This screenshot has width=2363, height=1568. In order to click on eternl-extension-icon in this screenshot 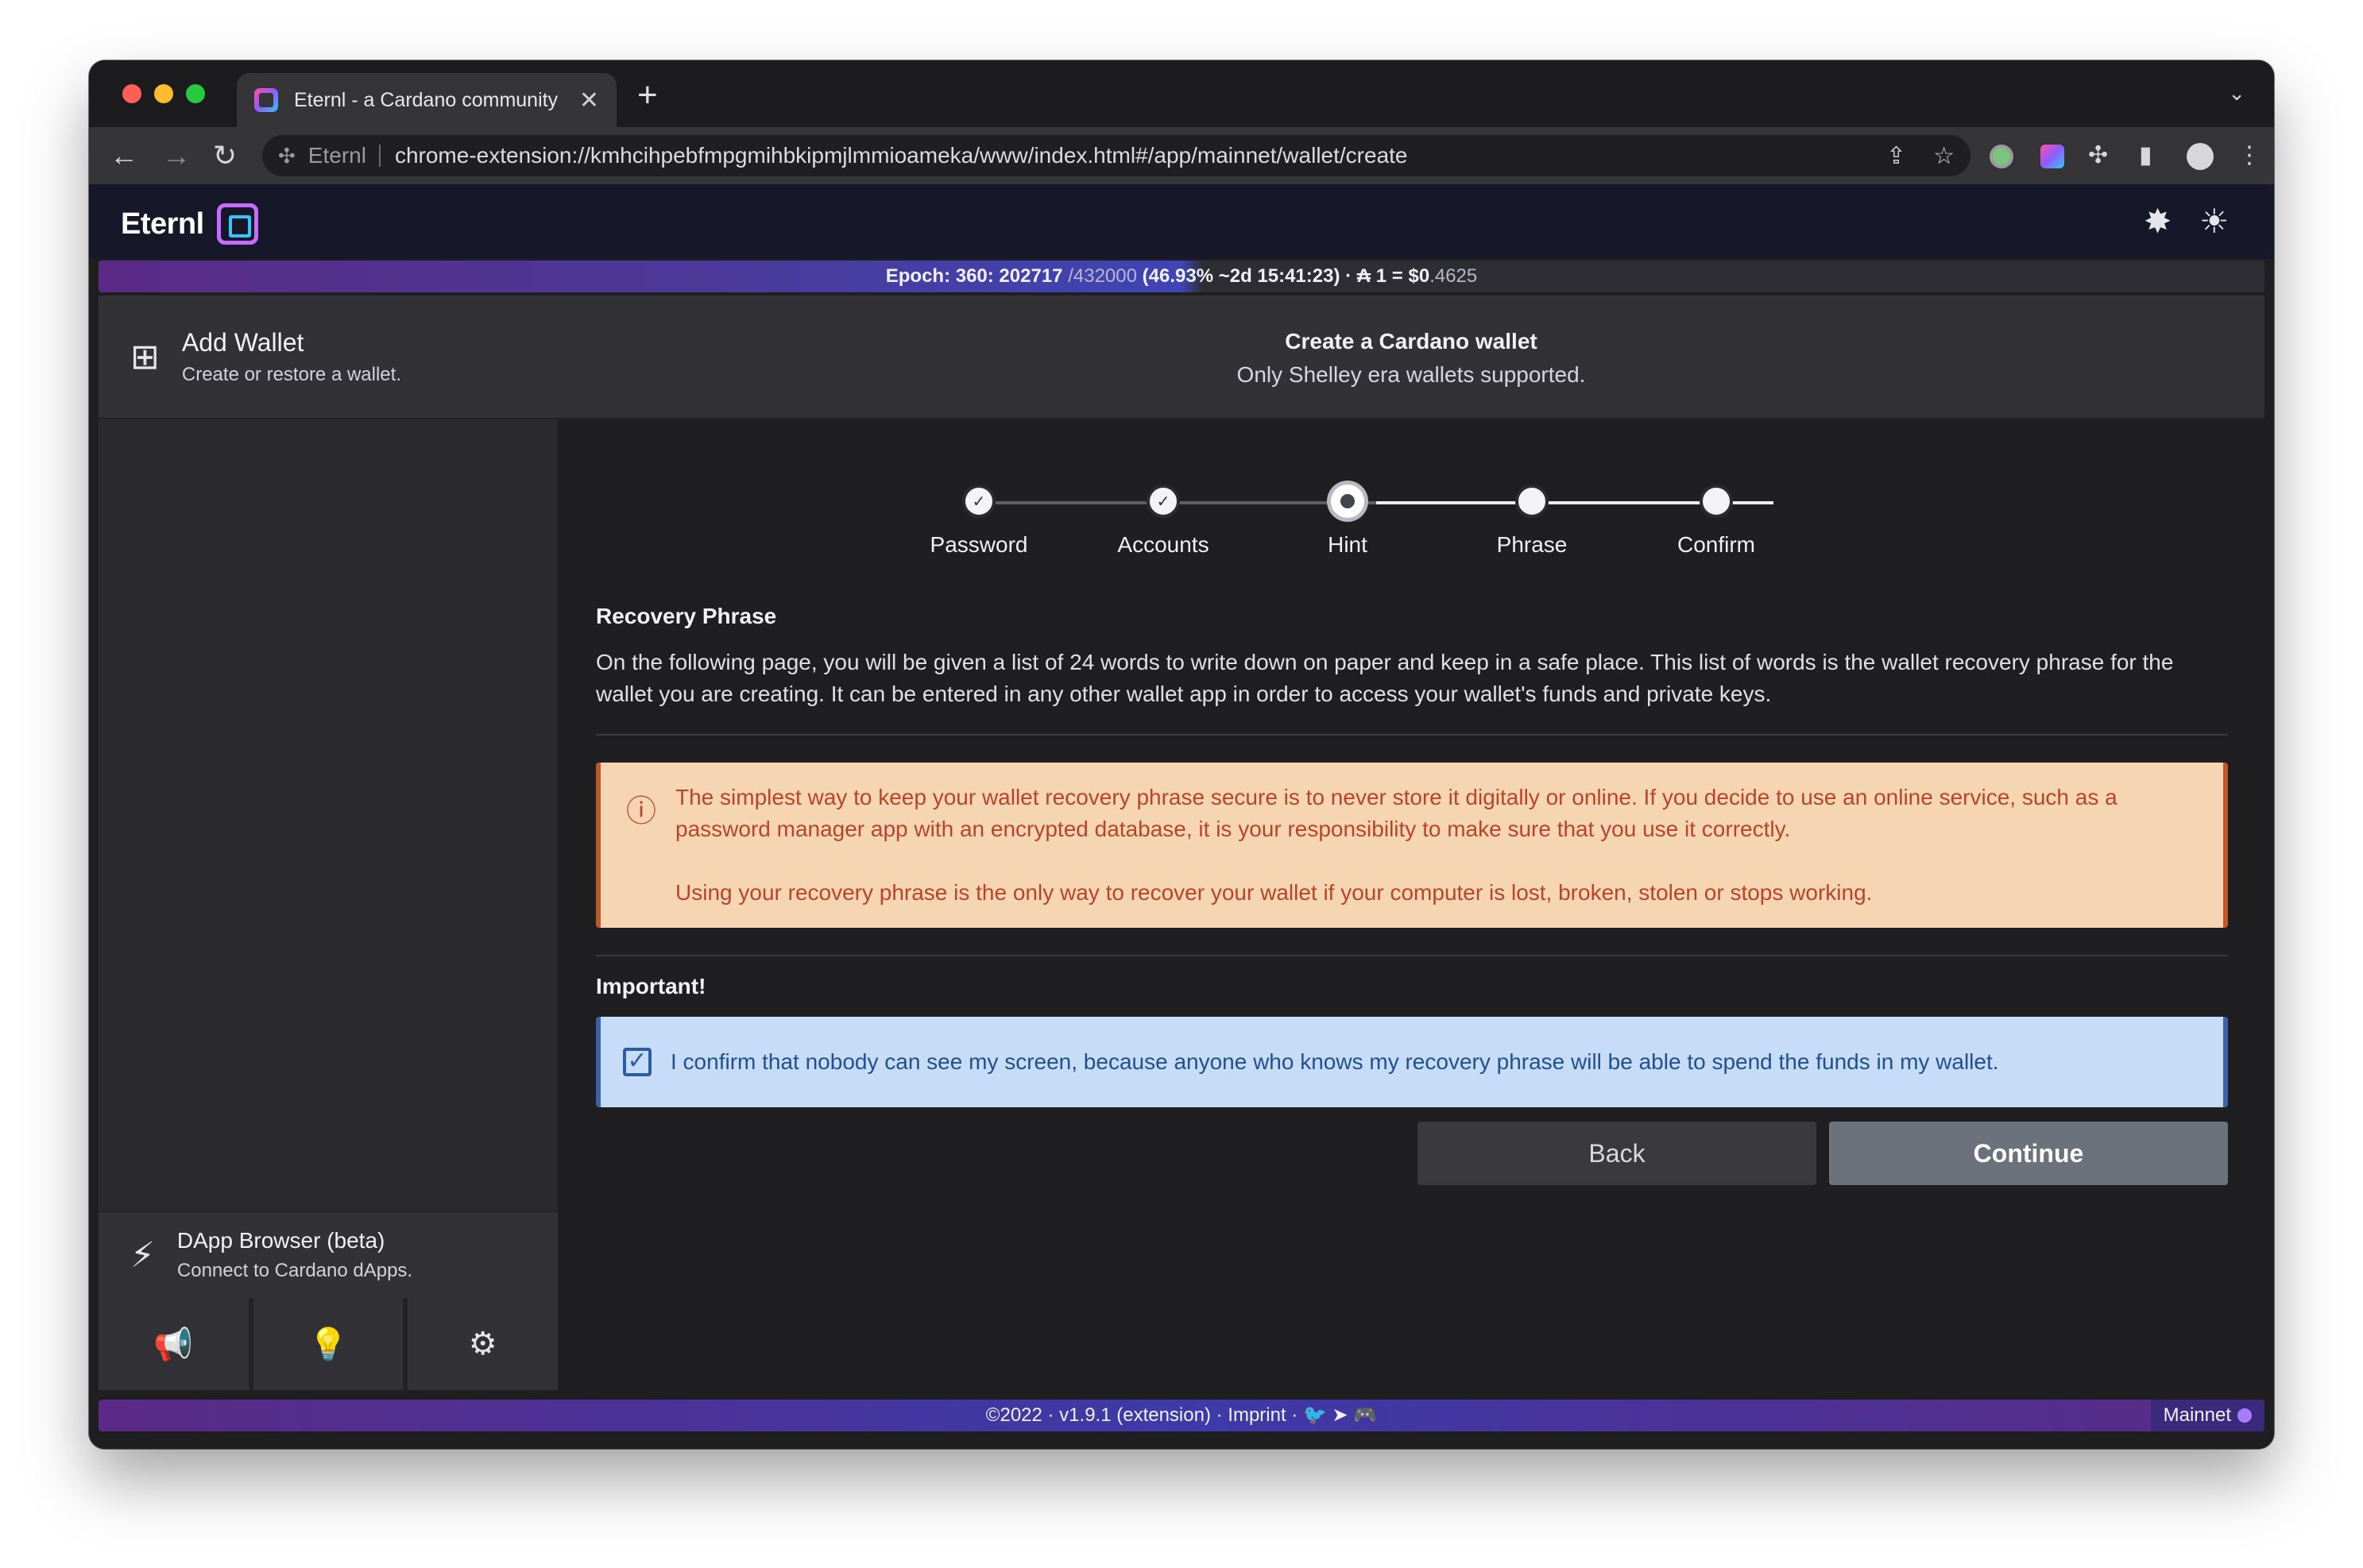, I will do `click(2052, 156)`.